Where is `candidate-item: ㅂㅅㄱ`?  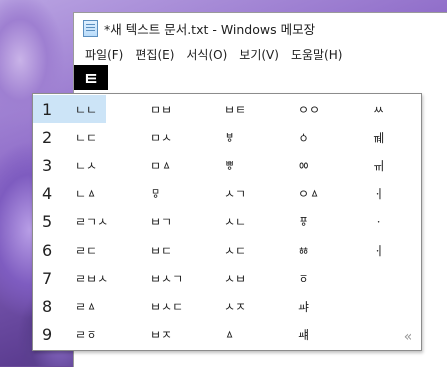 candidate-item: ㅂㅅㄱ is located at coordinates (166, 278).